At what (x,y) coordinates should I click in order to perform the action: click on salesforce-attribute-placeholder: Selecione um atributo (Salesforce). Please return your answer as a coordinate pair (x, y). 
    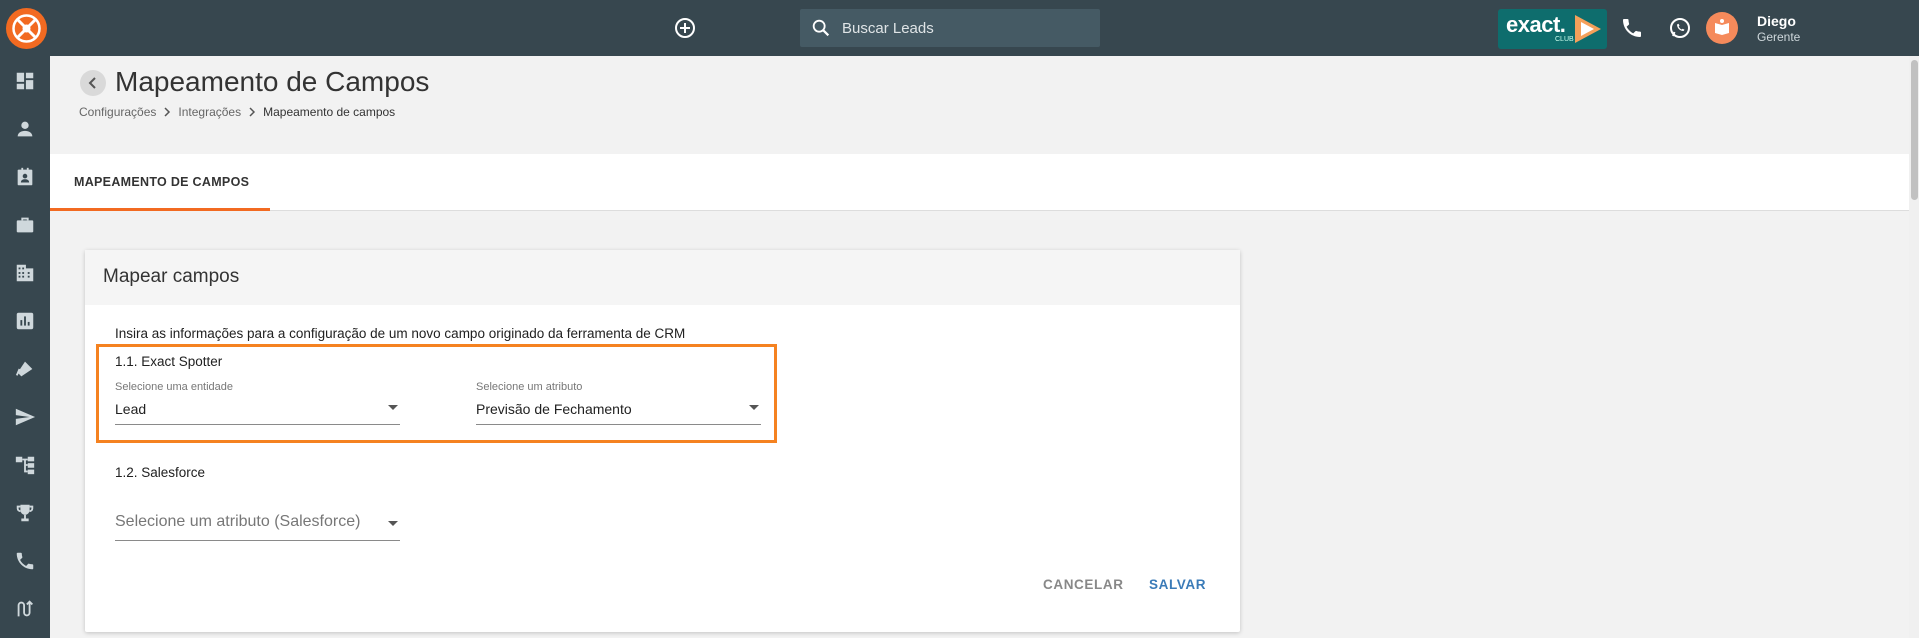
    Looking at the image, I should click on (238, 521).